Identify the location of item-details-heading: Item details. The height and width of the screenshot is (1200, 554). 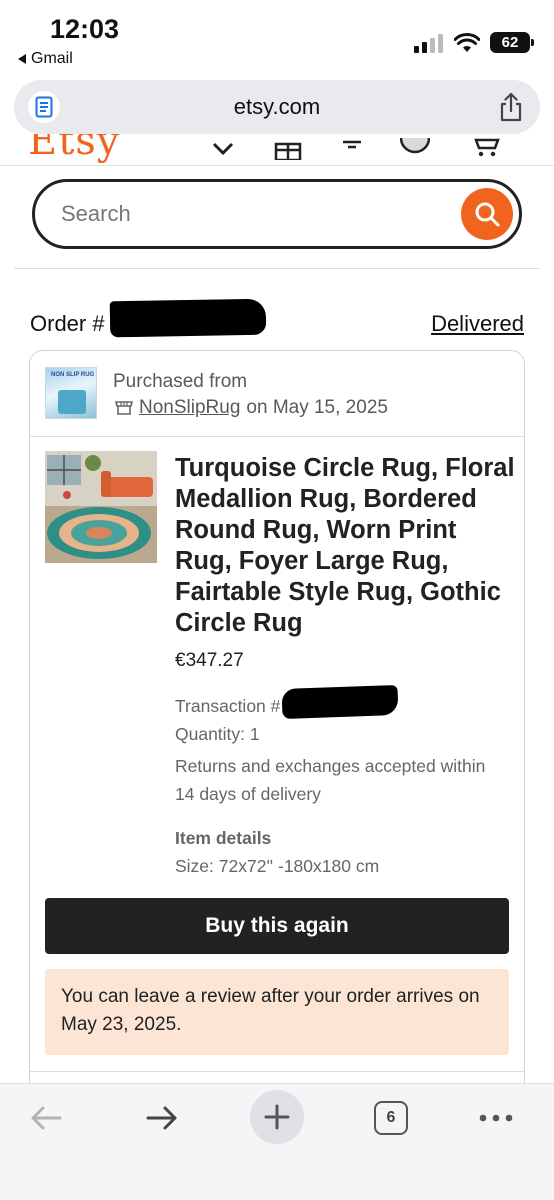
(223, 838).